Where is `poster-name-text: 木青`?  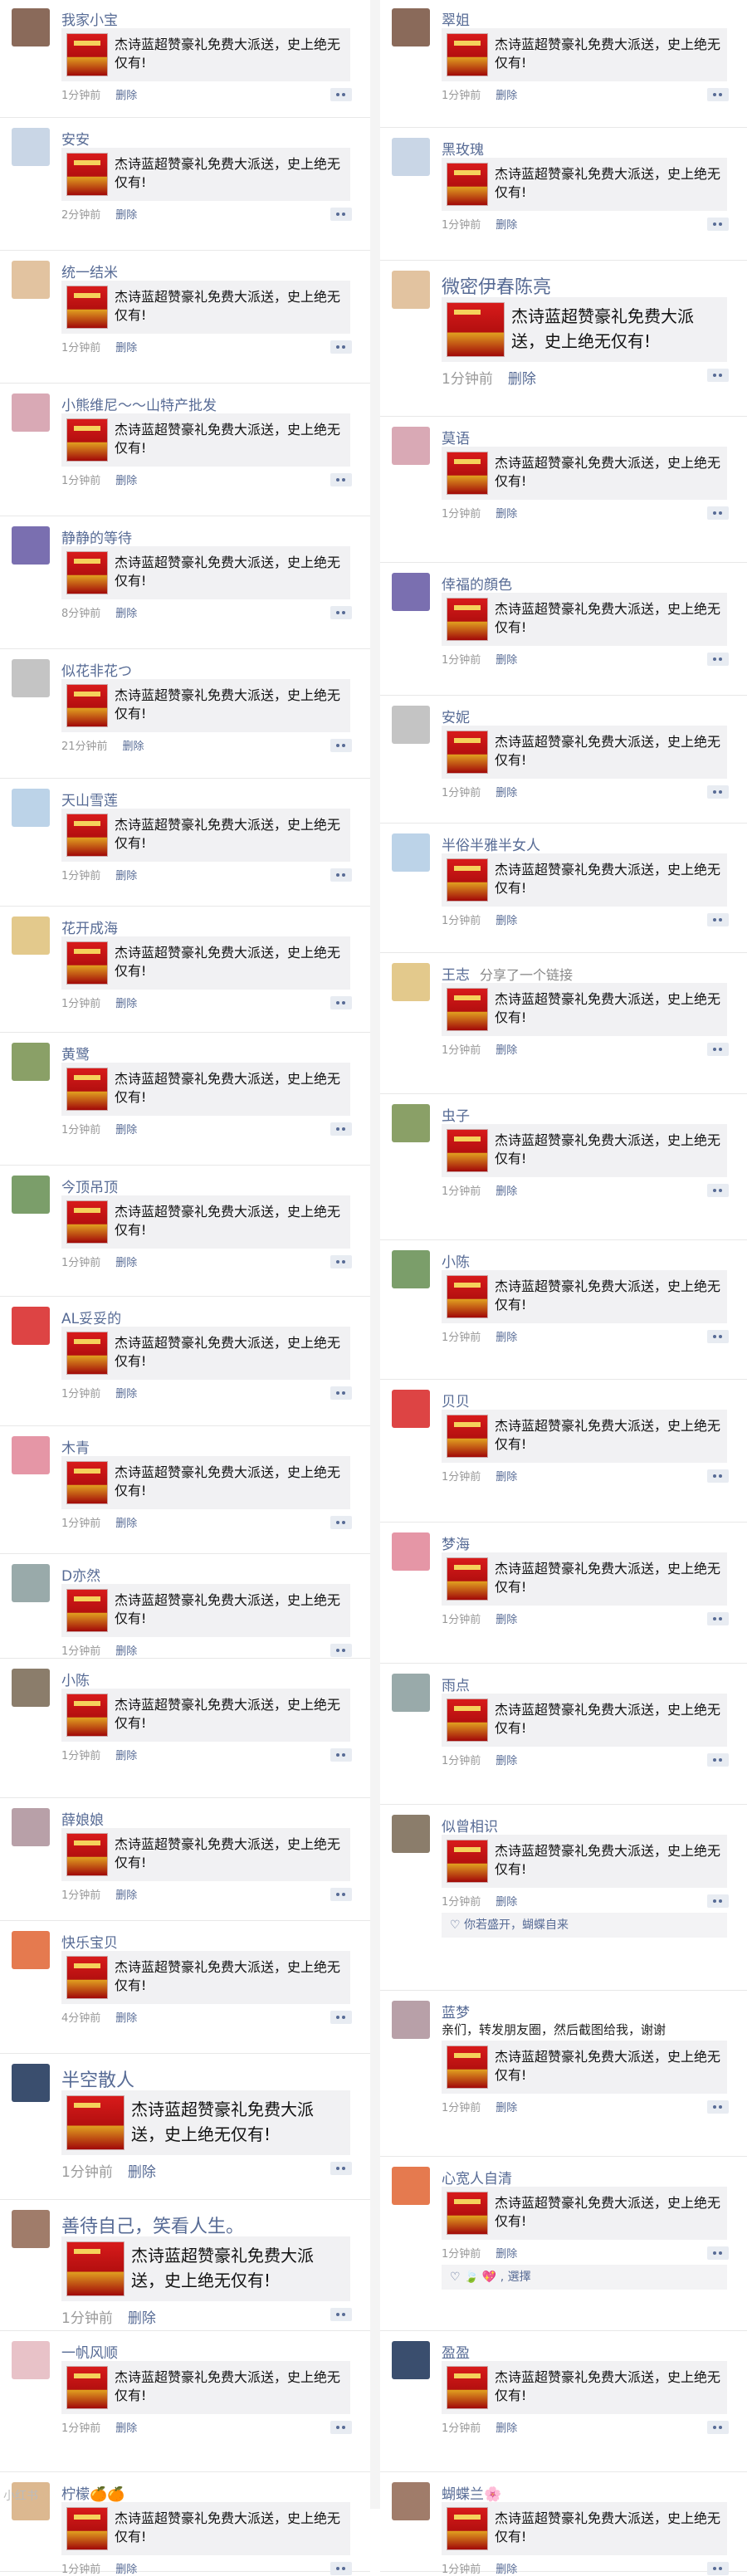 poster-name-text: 木青 is located at coordinates (75, 1448).